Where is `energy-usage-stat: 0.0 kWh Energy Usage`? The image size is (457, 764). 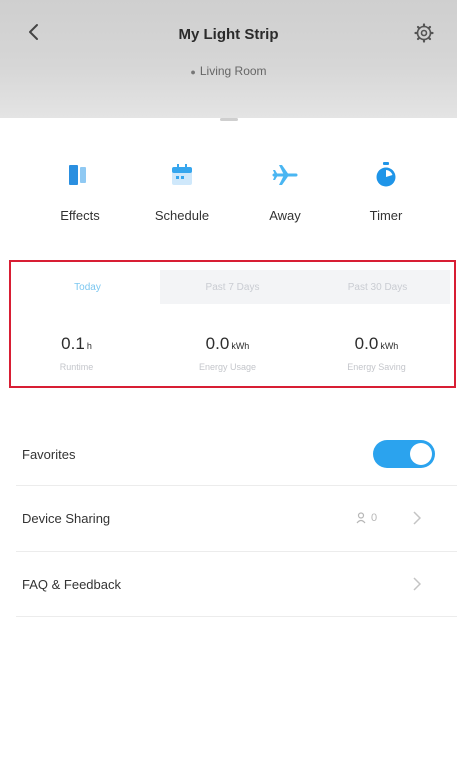 energy-usage-stat: 0.0 kWh Energy Usage is located at coordinates (227, 353).